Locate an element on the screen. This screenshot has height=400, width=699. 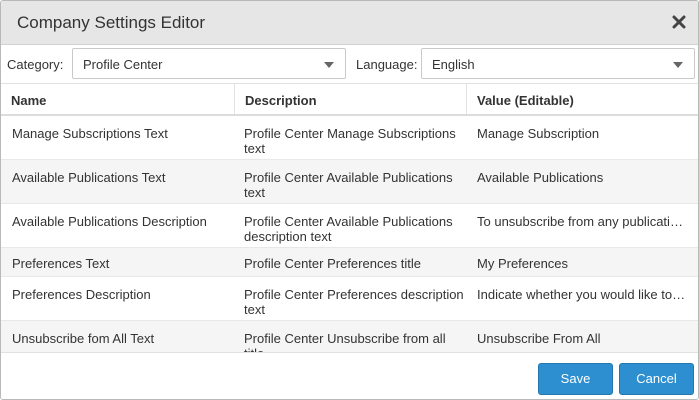
value-cell: My Preferences is located at coordinates (582, 263).